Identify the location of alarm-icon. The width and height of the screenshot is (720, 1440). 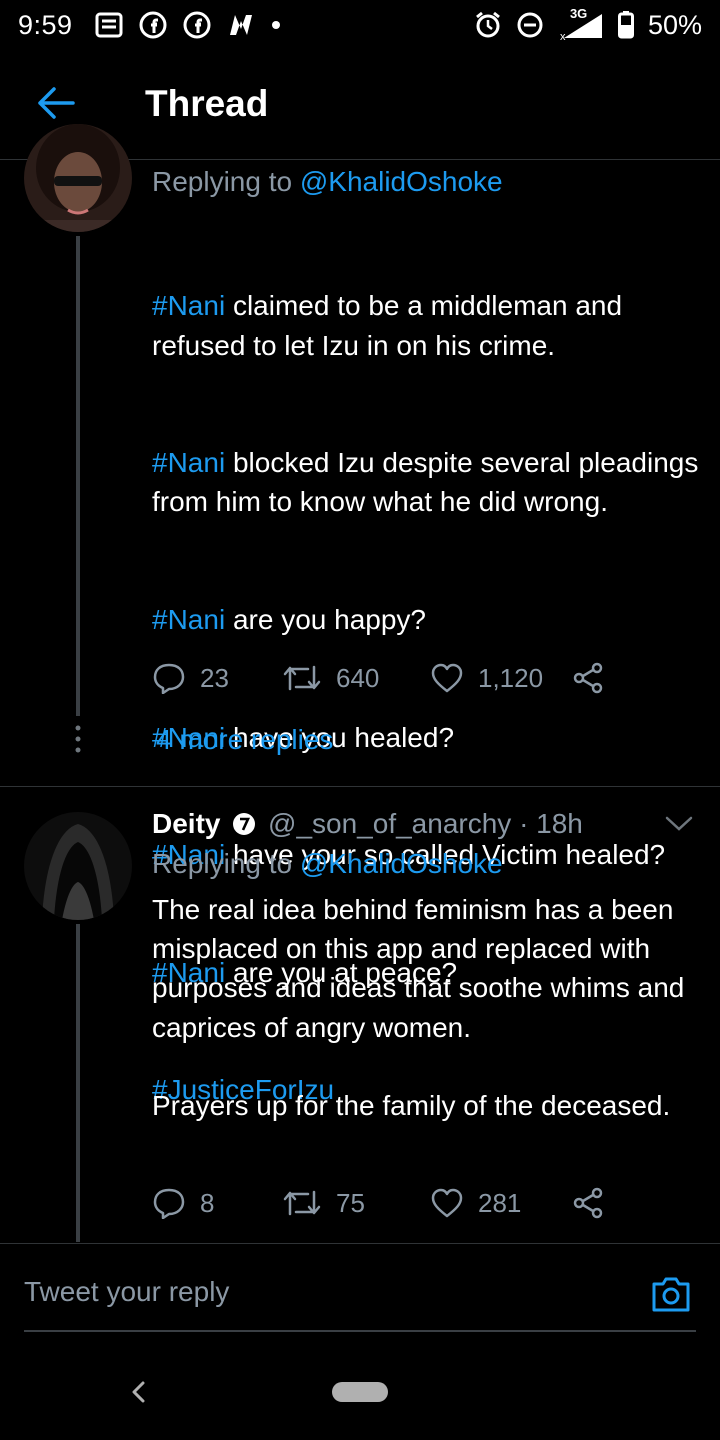
(488, 25).